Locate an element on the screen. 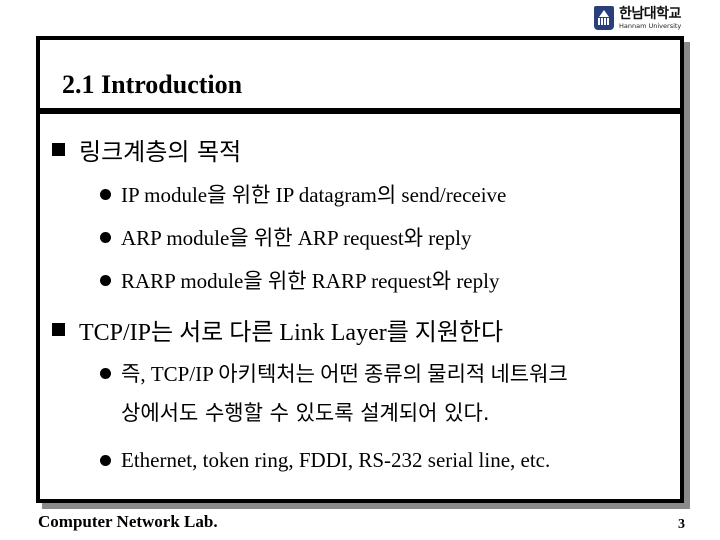  university-logo: 한남대학교 Hannam University is located at coordinates (637, 18).